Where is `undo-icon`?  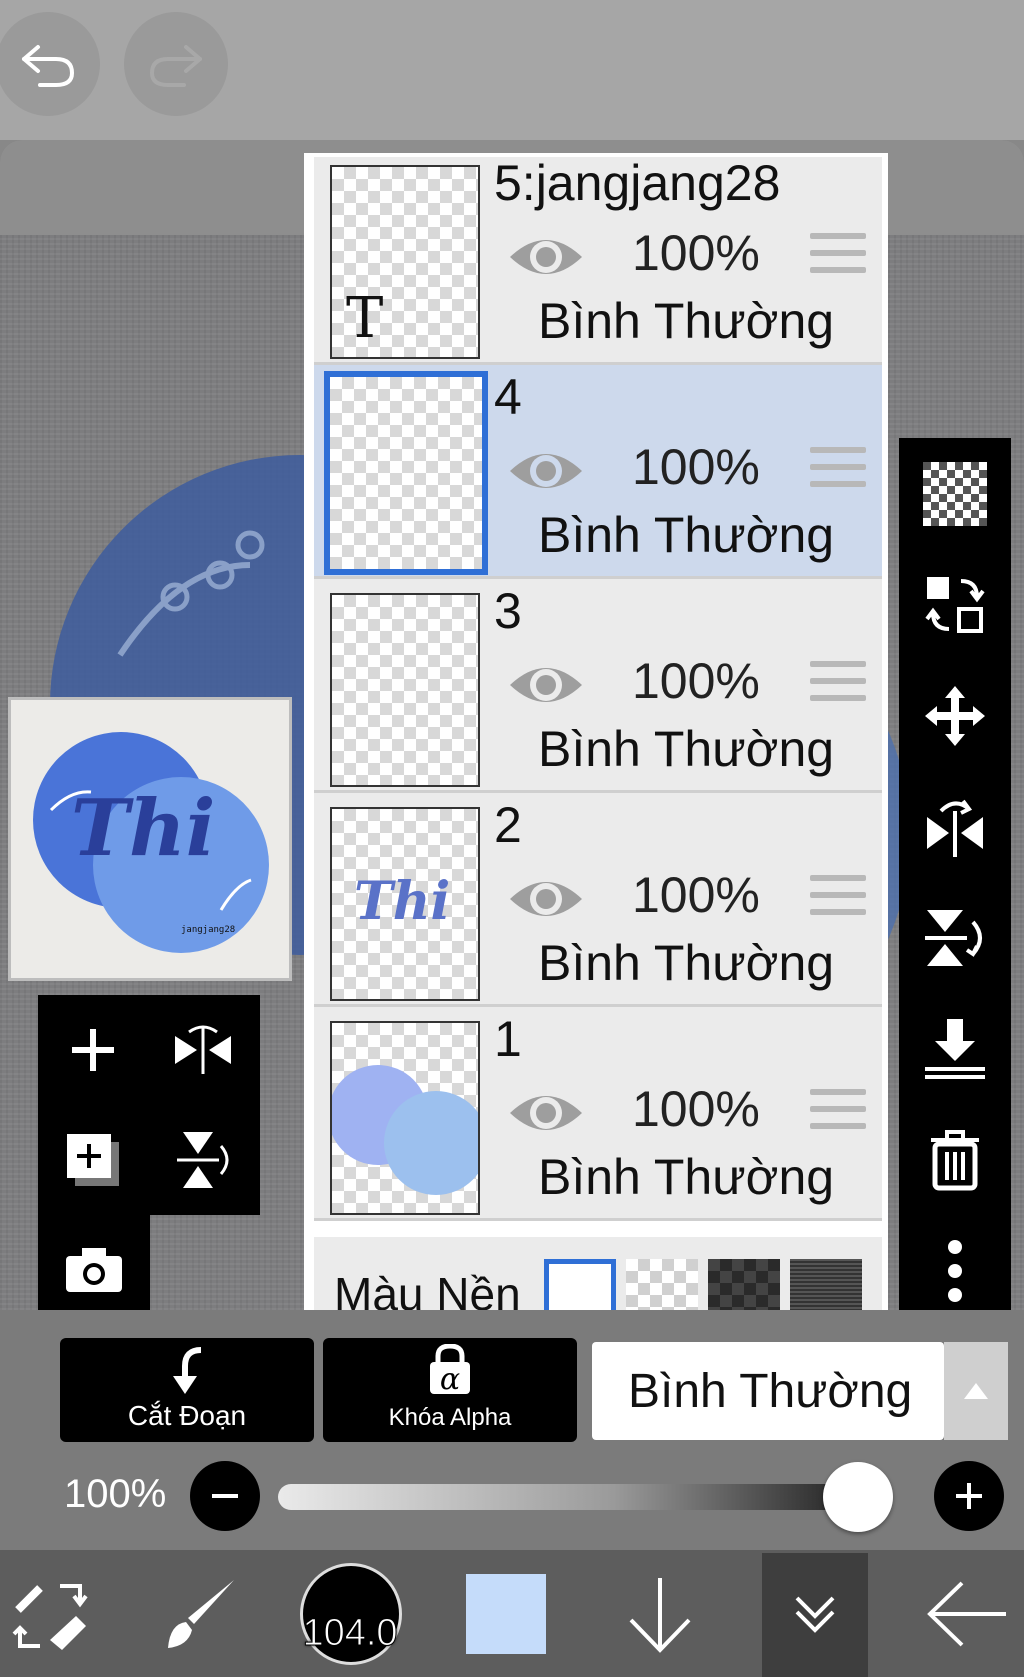 undo-icon is located at coordinates (48, 66).